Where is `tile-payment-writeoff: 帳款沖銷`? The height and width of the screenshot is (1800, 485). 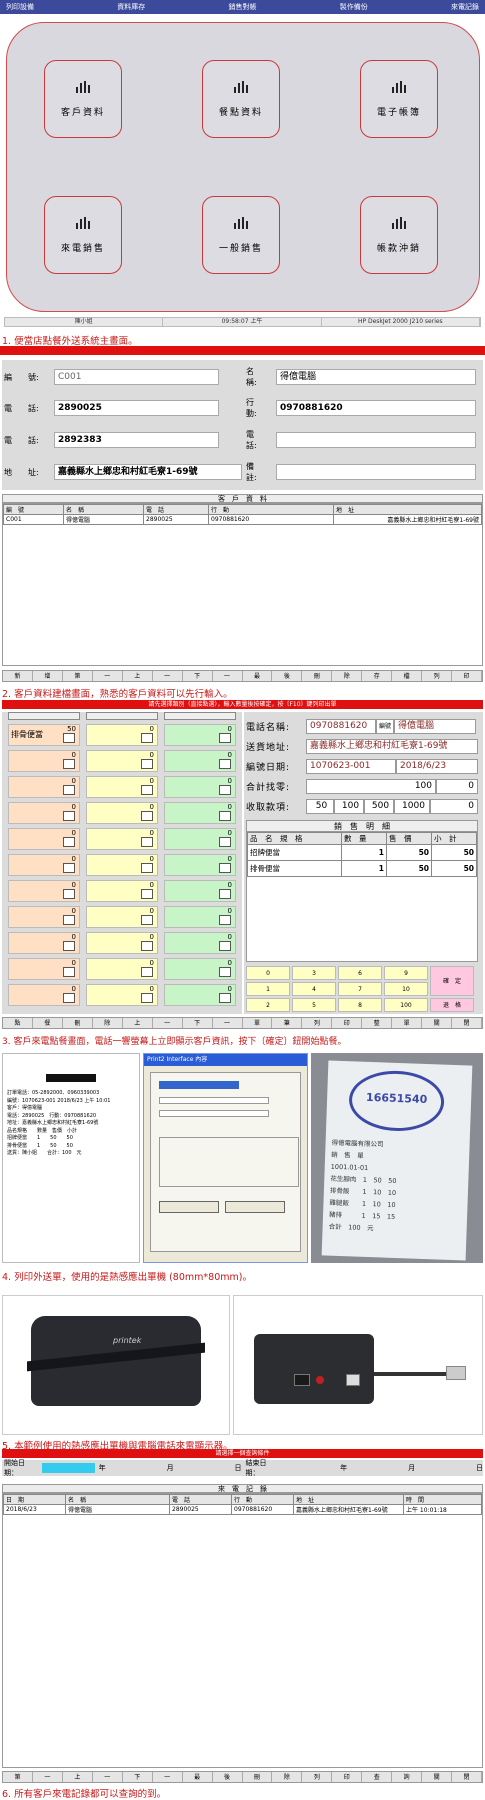 tile-payment-writeoff: 帳款沖銷 is located at coordinates (399, 235).